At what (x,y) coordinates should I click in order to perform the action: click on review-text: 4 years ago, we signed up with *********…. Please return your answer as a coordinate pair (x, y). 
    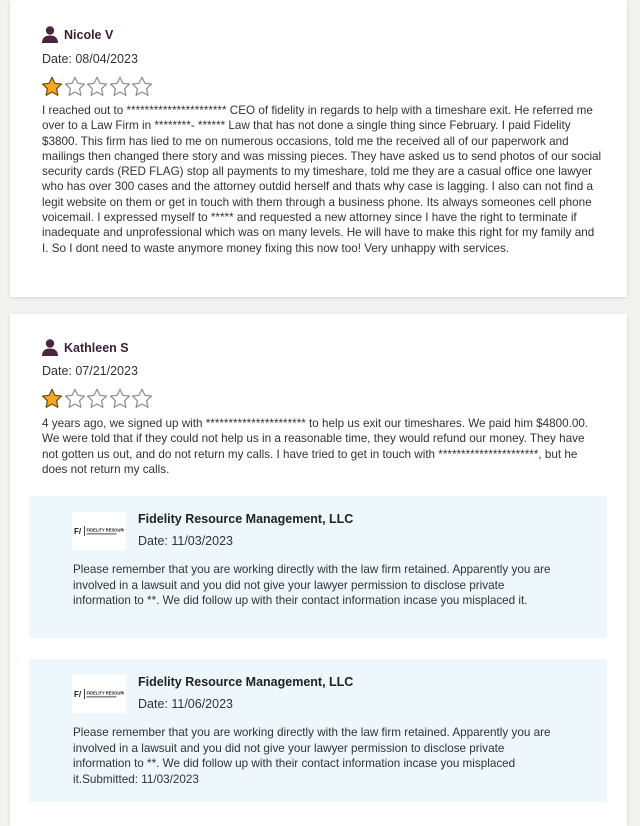
    Looking at the image, I should click on (315, 446).